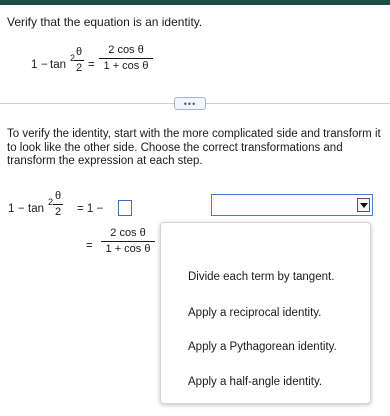  I want to click on option-pythagorean-identity: Apply a Pythagorean identity., so click(262, 347).